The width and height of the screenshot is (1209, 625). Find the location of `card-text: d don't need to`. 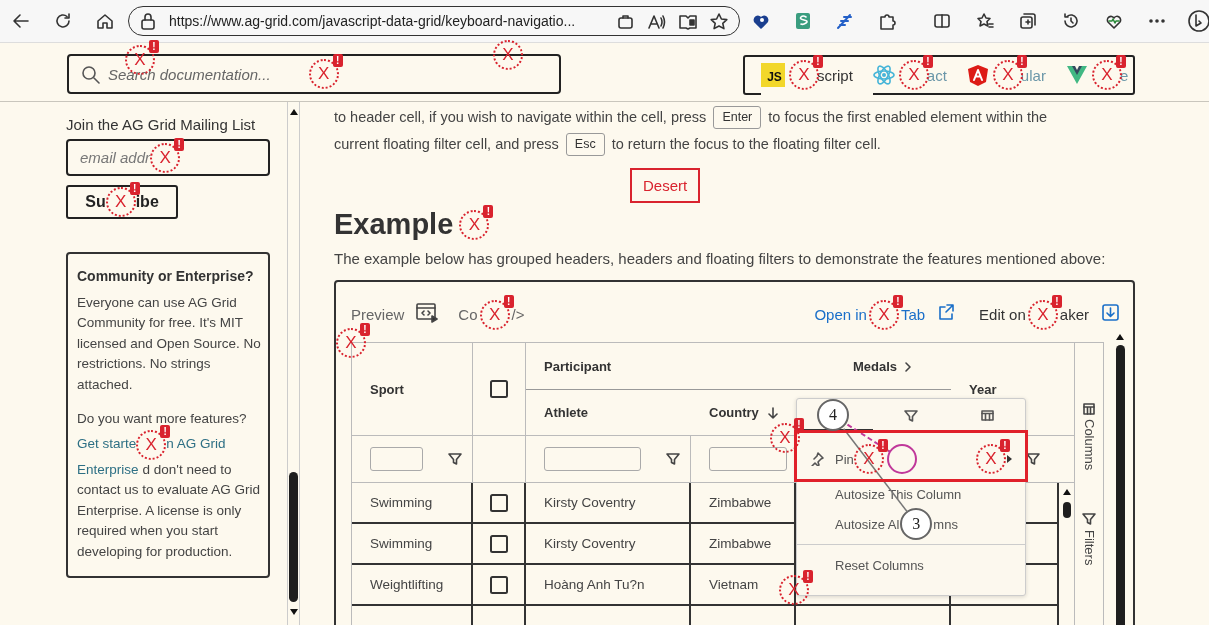

card-text: d don't need to is located at coordinates (187, 469).